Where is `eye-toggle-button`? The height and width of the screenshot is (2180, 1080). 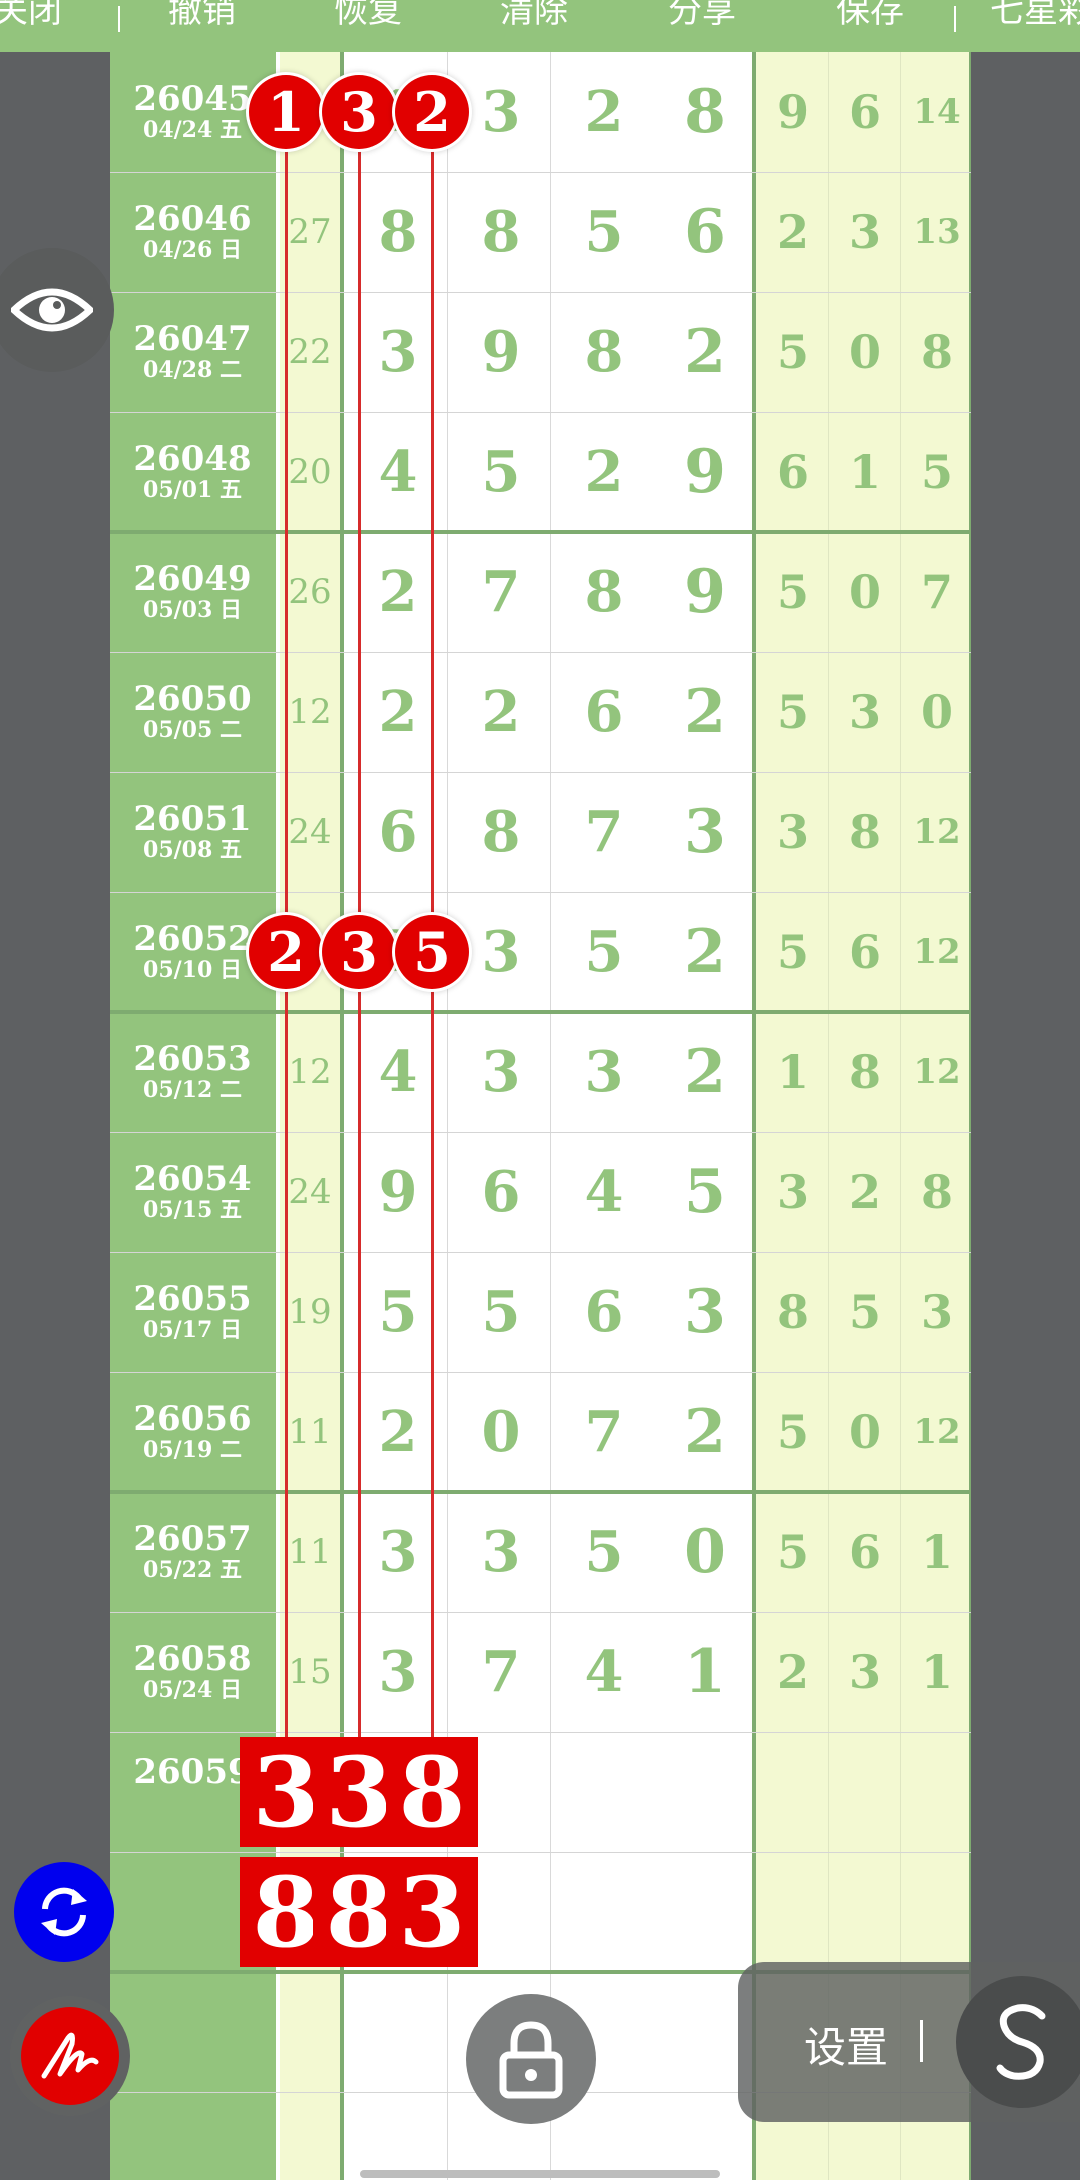 eye-toggle-button is located at coordinates (57, 310).